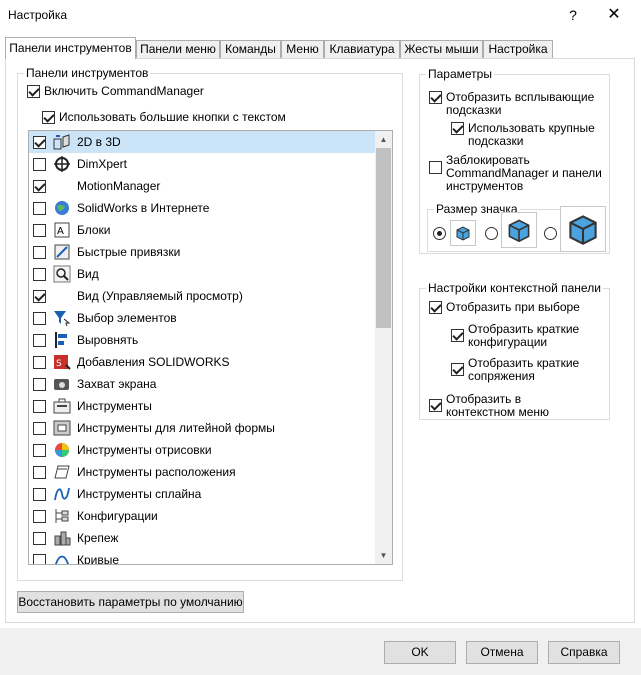 The image size is (641, 675). I want to click on scroll-thumb, so click(383, 238).